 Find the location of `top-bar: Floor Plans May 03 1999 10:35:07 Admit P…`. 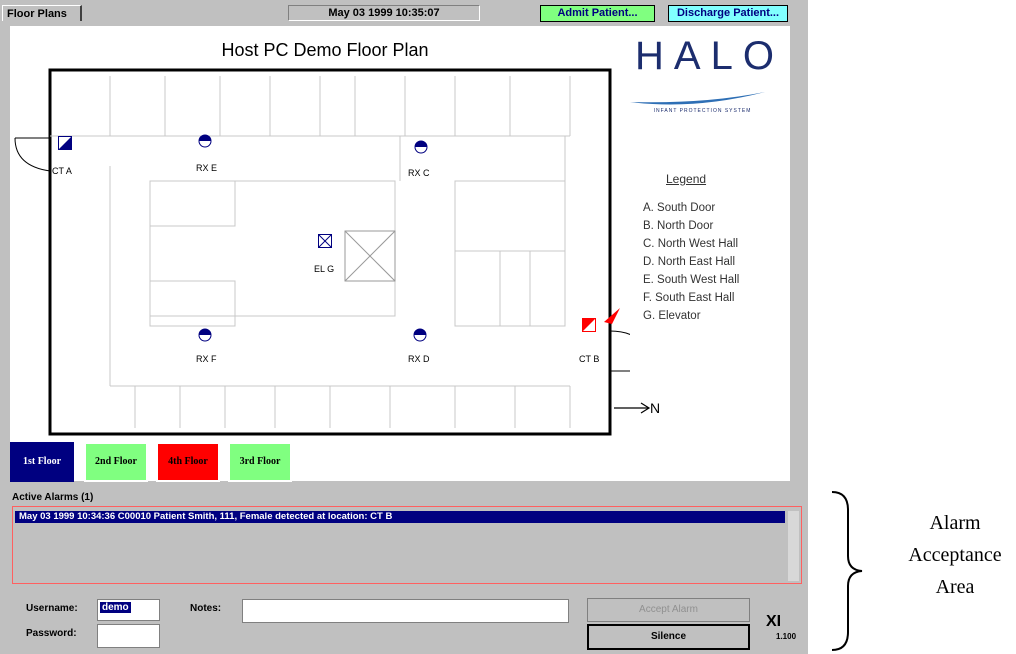

top-bar: Floor Plans May 03 1999 10:35:07 Admit P… is located at coordinates (404, 13).